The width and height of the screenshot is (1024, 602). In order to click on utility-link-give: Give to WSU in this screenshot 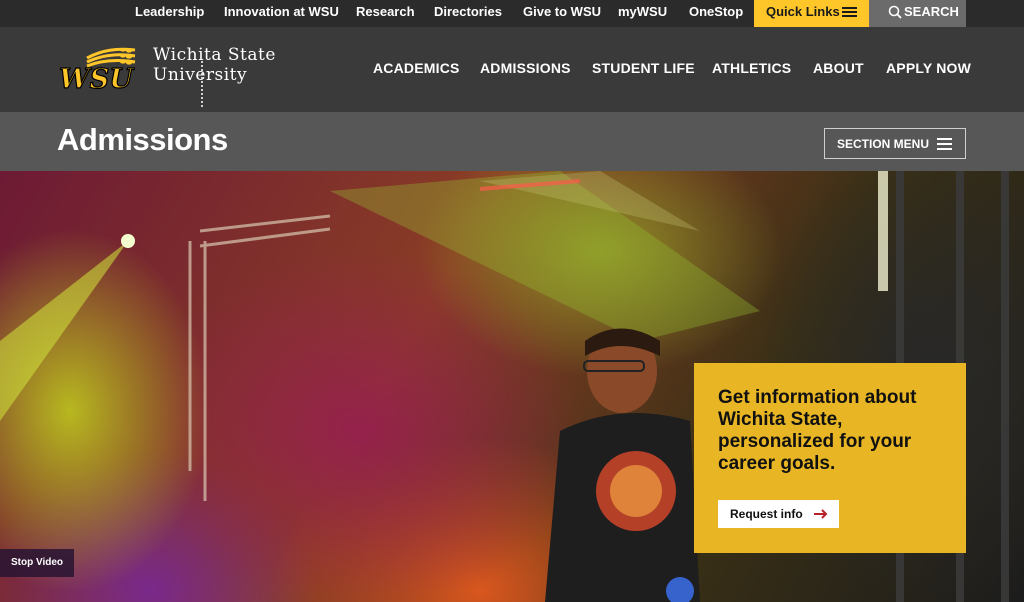, I will do `click(562, 13)`.